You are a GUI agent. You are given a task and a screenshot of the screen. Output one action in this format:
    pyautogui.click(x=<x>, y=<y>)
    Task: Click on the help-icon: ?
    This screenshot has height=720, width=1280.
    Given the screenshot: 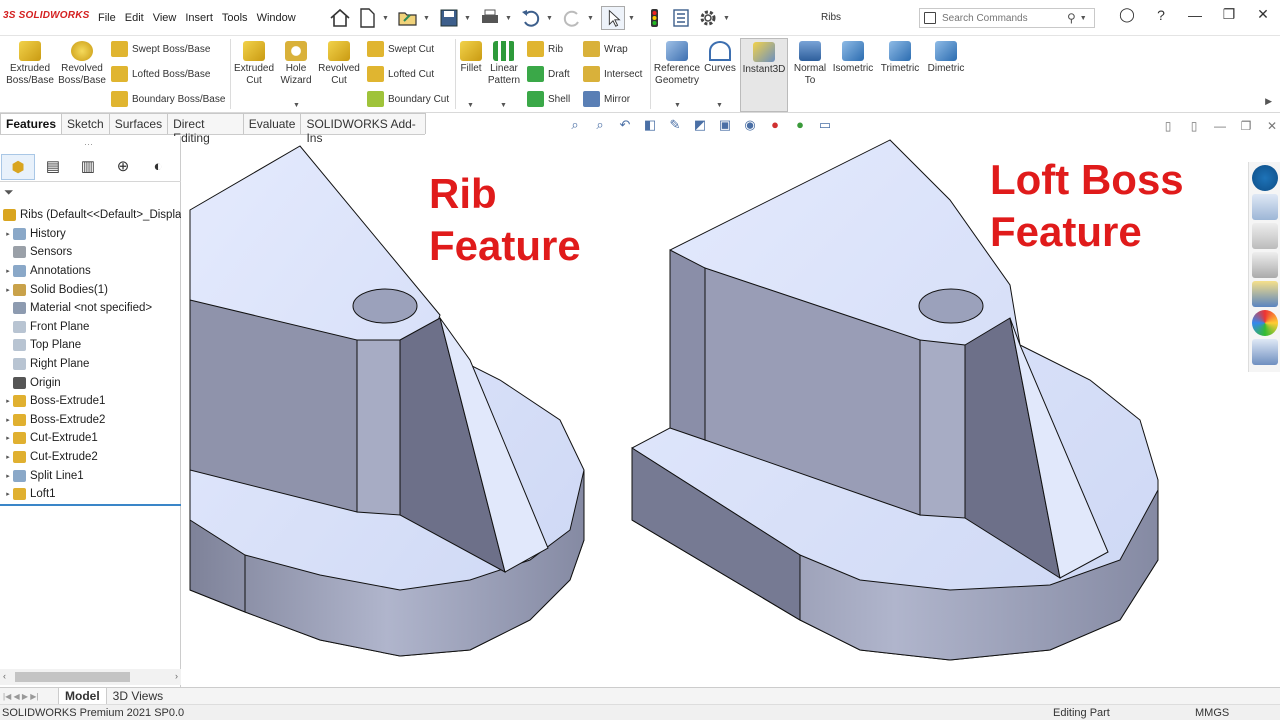 What is the action you would take?
    pyautogui.click(x=1161, y=15)
    